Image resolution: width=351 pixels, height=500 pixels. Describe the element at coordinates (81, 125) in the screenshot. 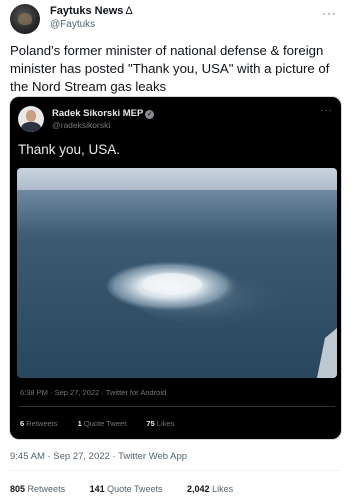

I see `quoted-author-handle: @radeksikorski` at that location.